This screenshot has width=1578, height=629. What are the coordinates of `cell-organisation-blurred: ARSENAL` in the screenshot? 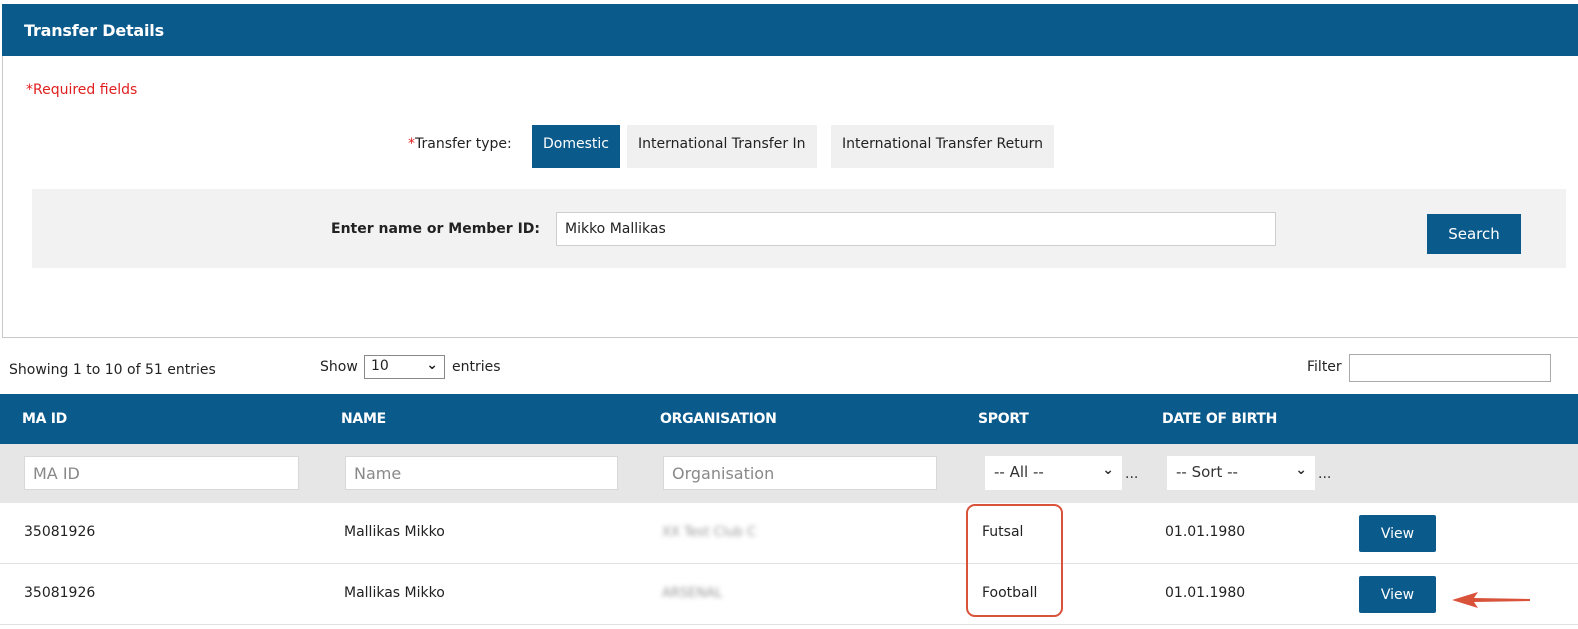 It's located at (692, 593).